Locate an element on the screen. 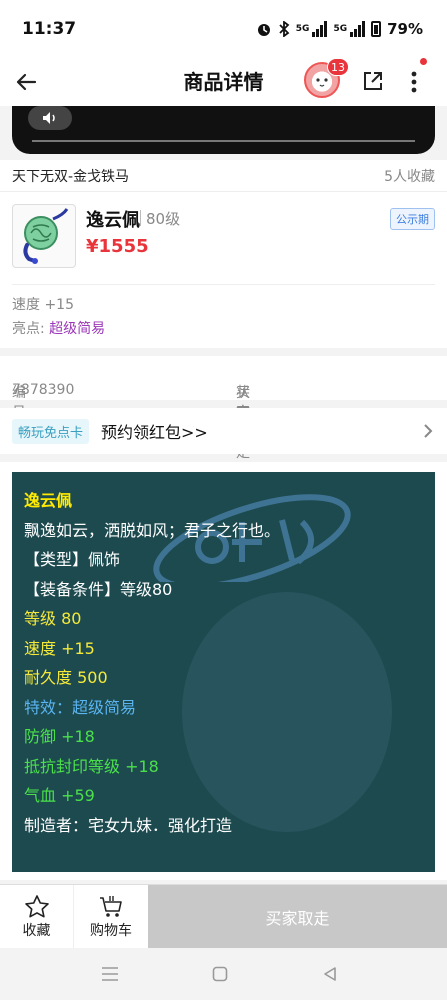  desc-requirement: 【装备条件】等级80 is located at coordinates (98, 589).